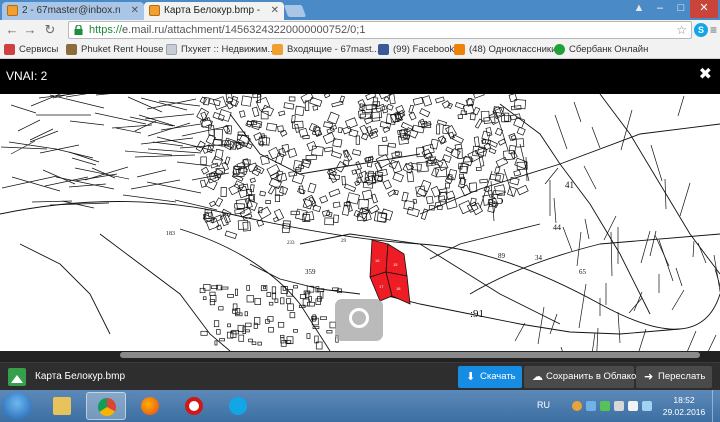 The width and height of the screenshot is (720, 422). I want to click on bookmark-odnoklassniki: (48) Одноклассники, so click(505, 49).